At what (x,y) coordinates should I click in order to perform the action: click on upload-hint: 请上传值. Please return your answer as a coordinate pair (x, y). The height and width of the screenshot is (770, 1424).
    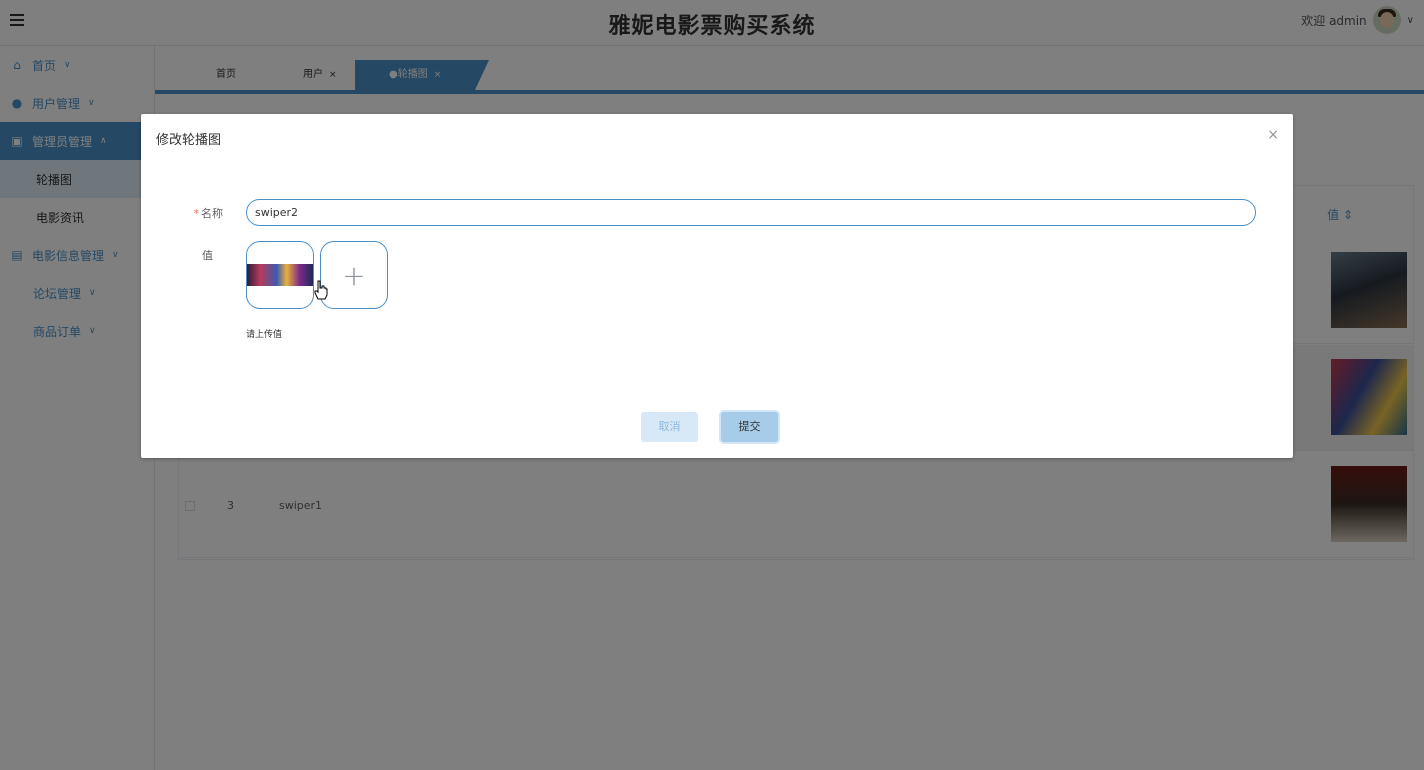
    Looking at the image, I should click on (264, 335).